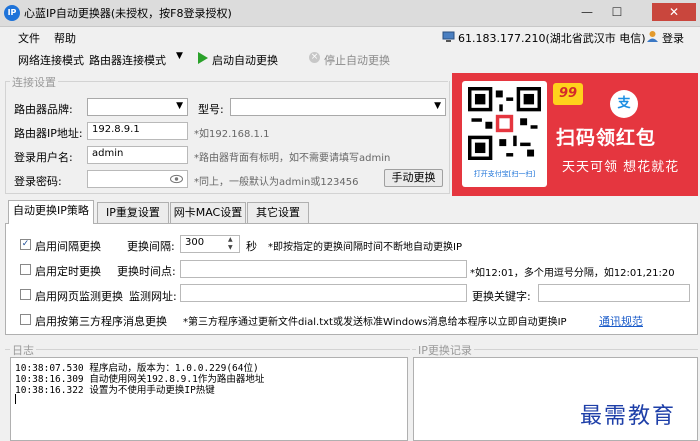 This screenshot has width=700, height=441. I want to click on interval-change-label: 启用间隔更换, so click(68, 246).